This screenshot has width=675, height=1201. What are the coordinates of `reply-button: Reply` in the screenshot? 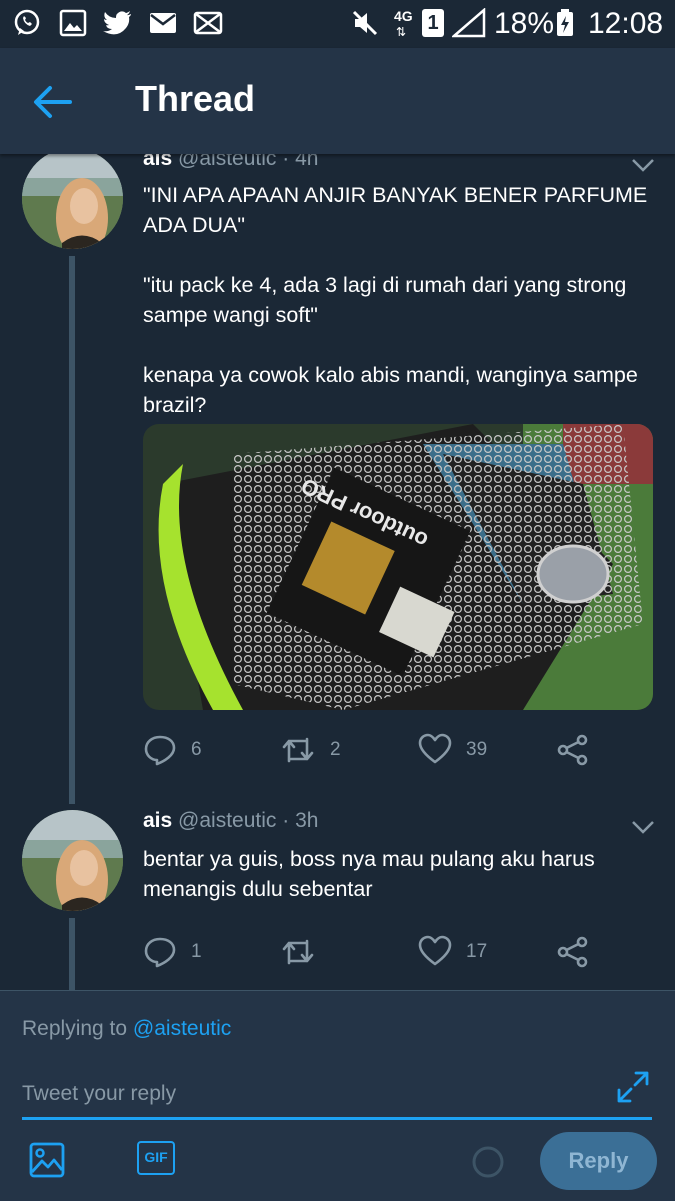 It's located at (598, 1161).